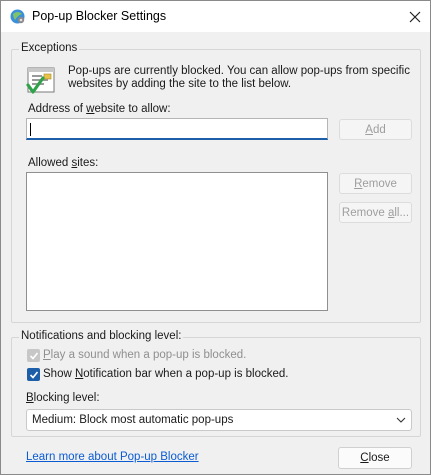 This screenshot has width=431, height=475. I want to click on close-window-button, so click(415, 16).